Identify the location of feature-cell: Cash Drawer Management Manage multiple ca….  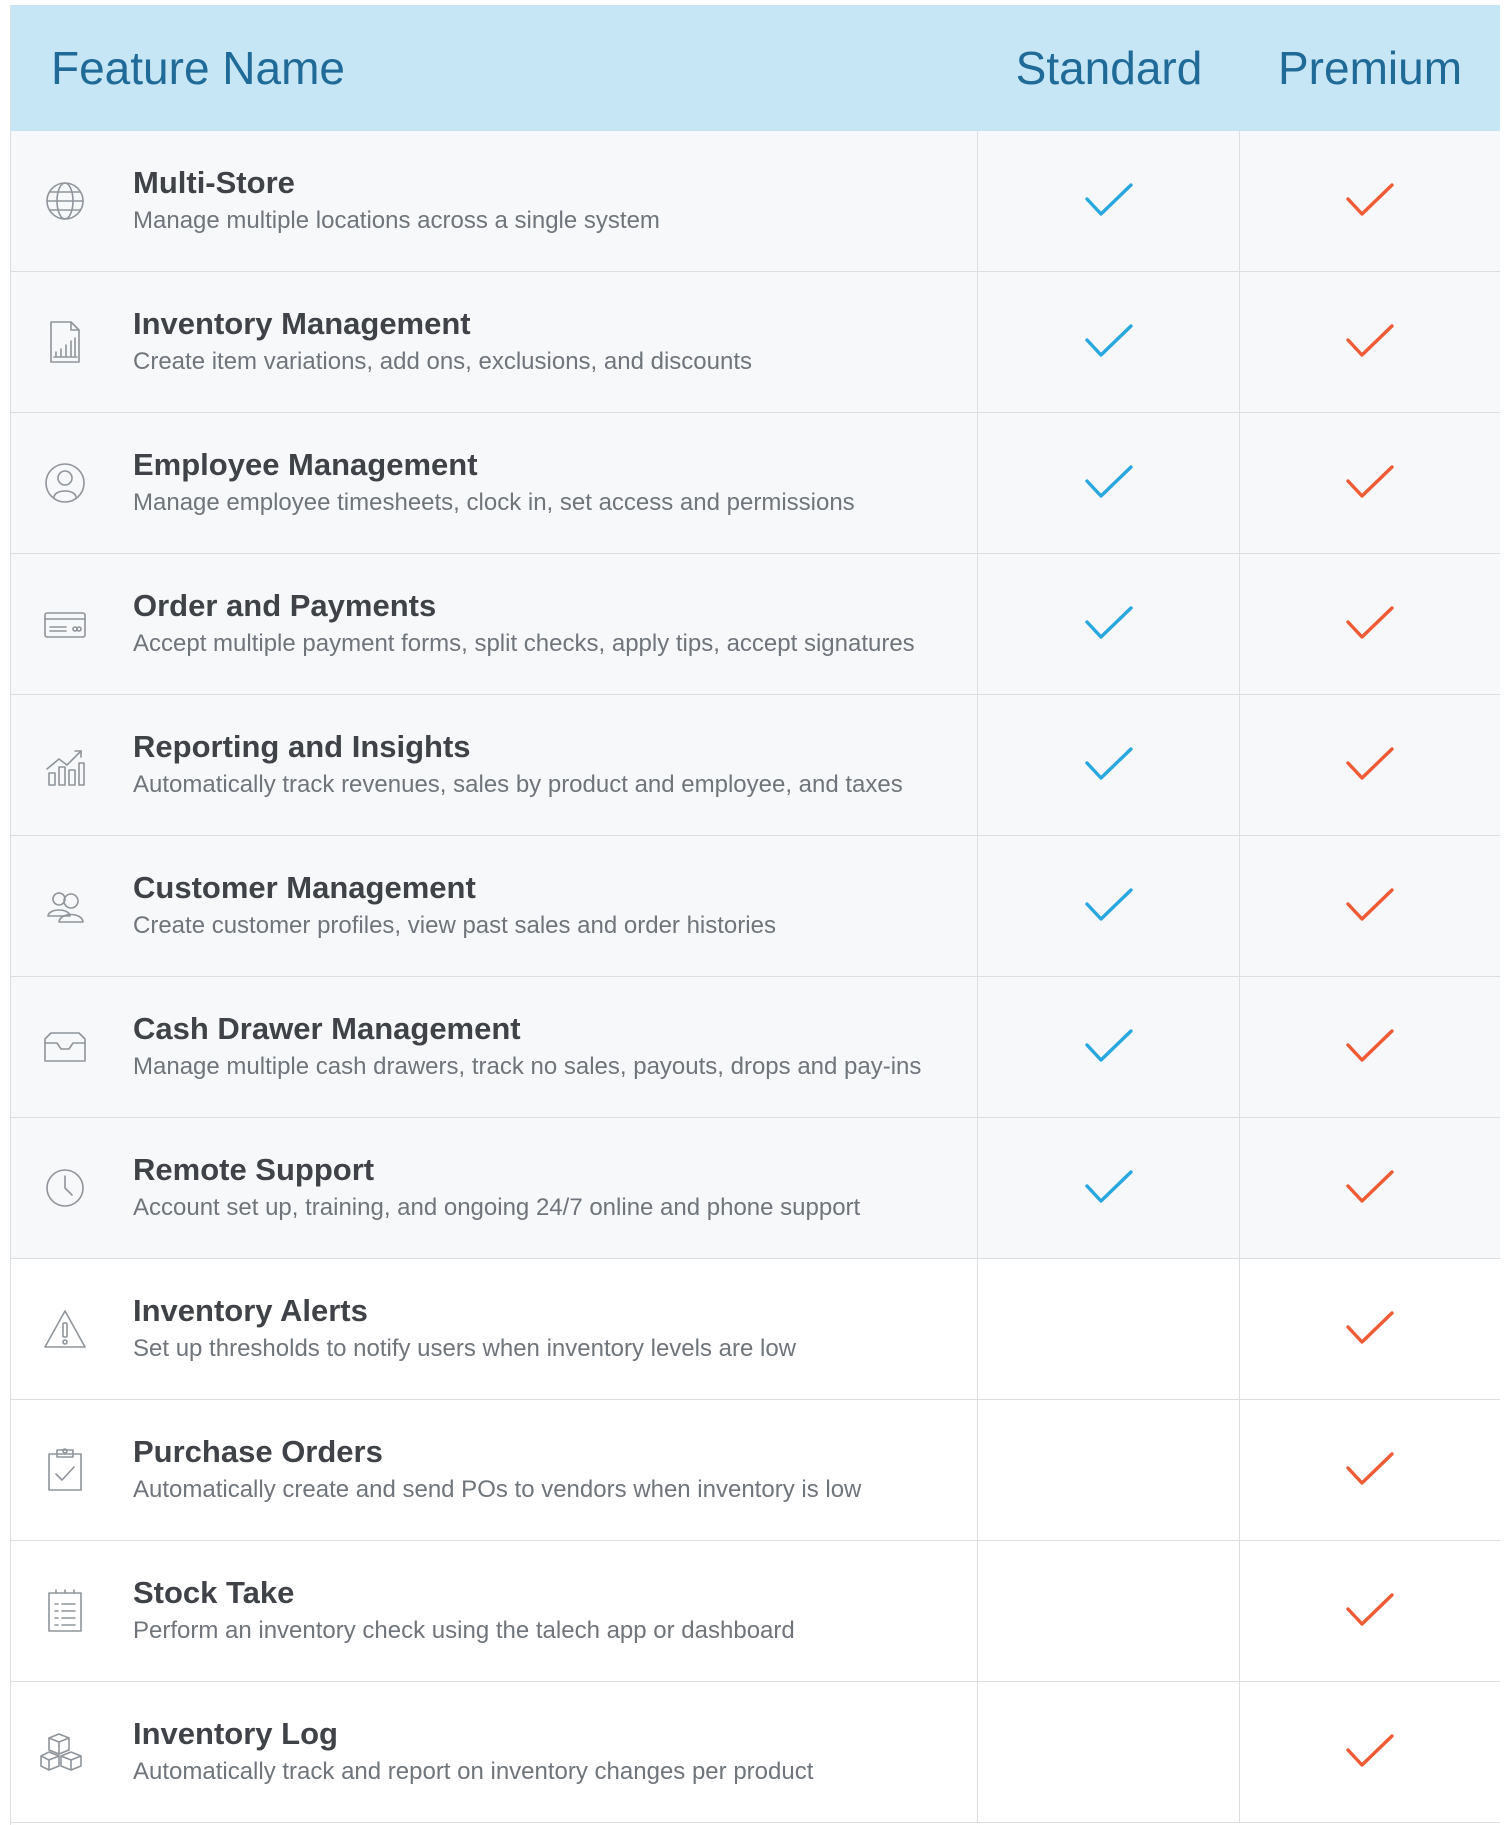
(494, 1047).